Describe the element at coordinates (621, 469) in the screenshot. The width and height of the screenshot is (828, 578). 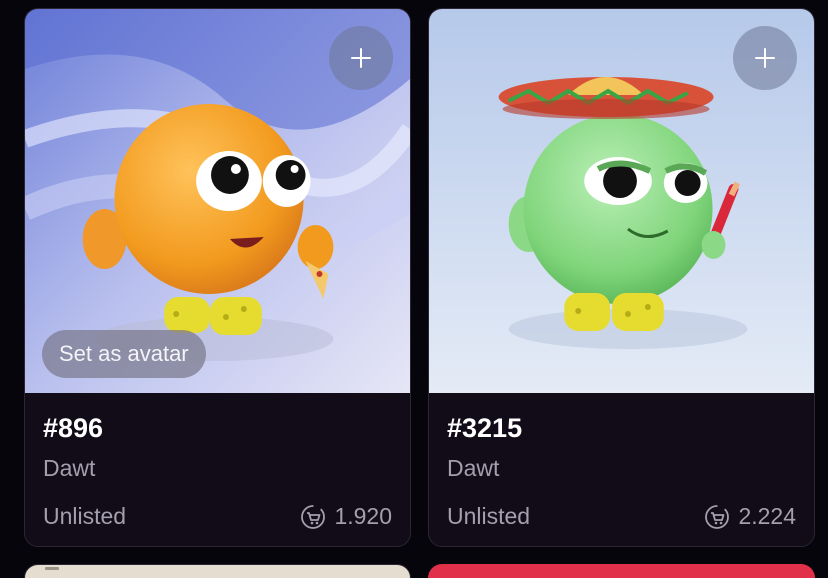
I see `nft-card-info: #3215 Dawt Unlisted 2.224` at that location.